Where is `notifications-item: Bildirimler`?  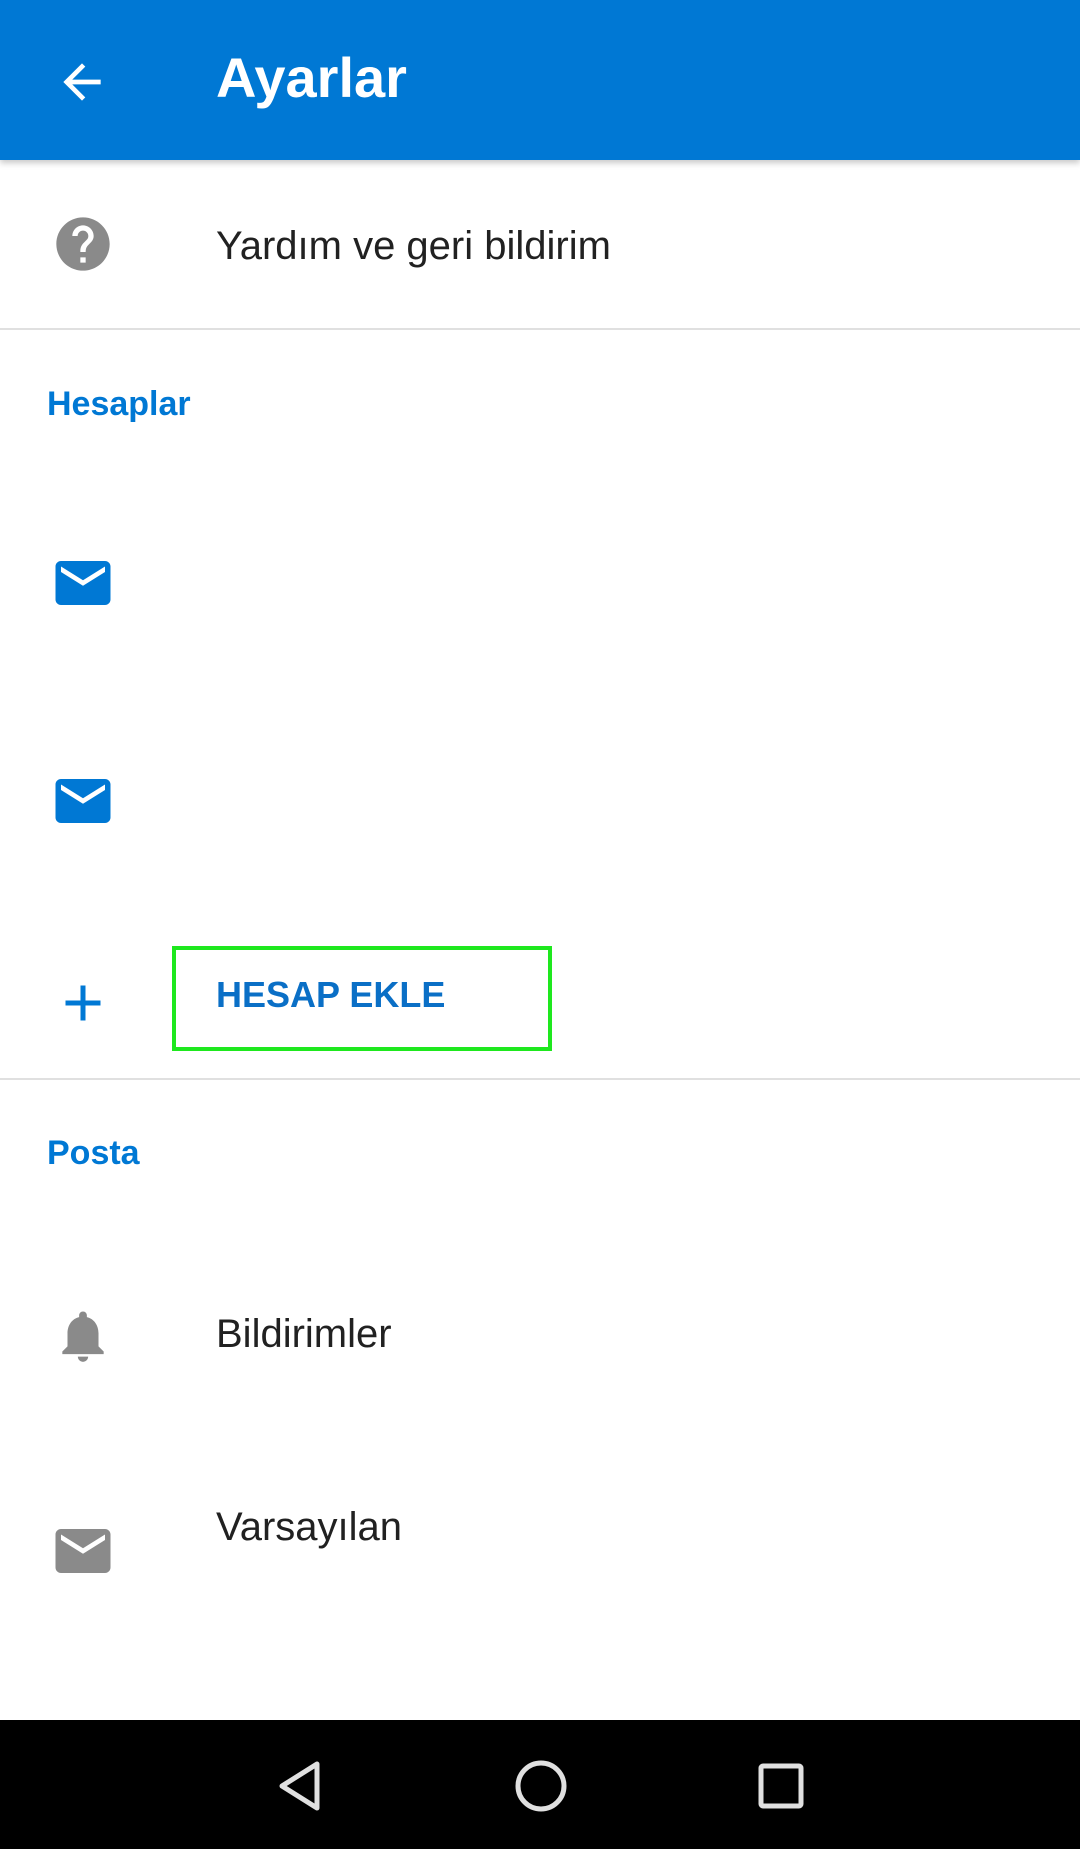 notifications-item: Bildirimler is located at coordinates (540, 1334).